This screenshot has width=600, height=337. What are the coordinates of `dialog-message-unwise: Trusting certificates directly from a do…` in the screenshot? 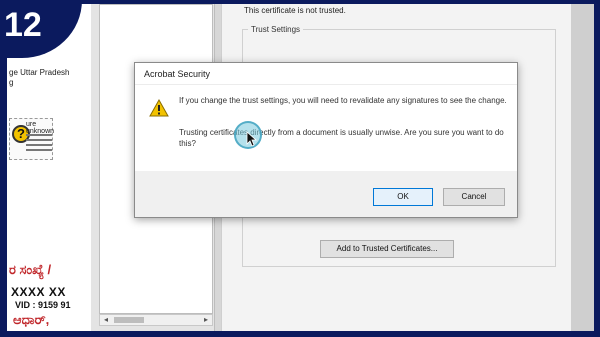 It's located at (341, 138).